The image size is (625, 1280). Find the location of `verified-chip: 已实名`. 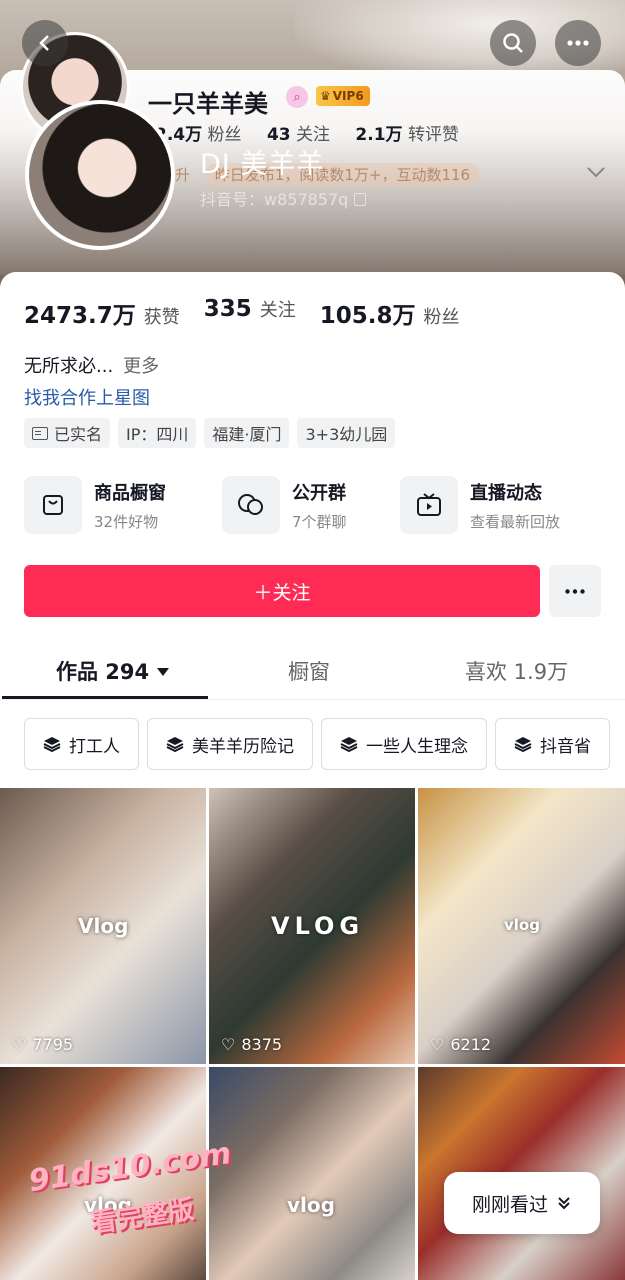

verified-chip: 已实名 is located at coordinates (67, 433).